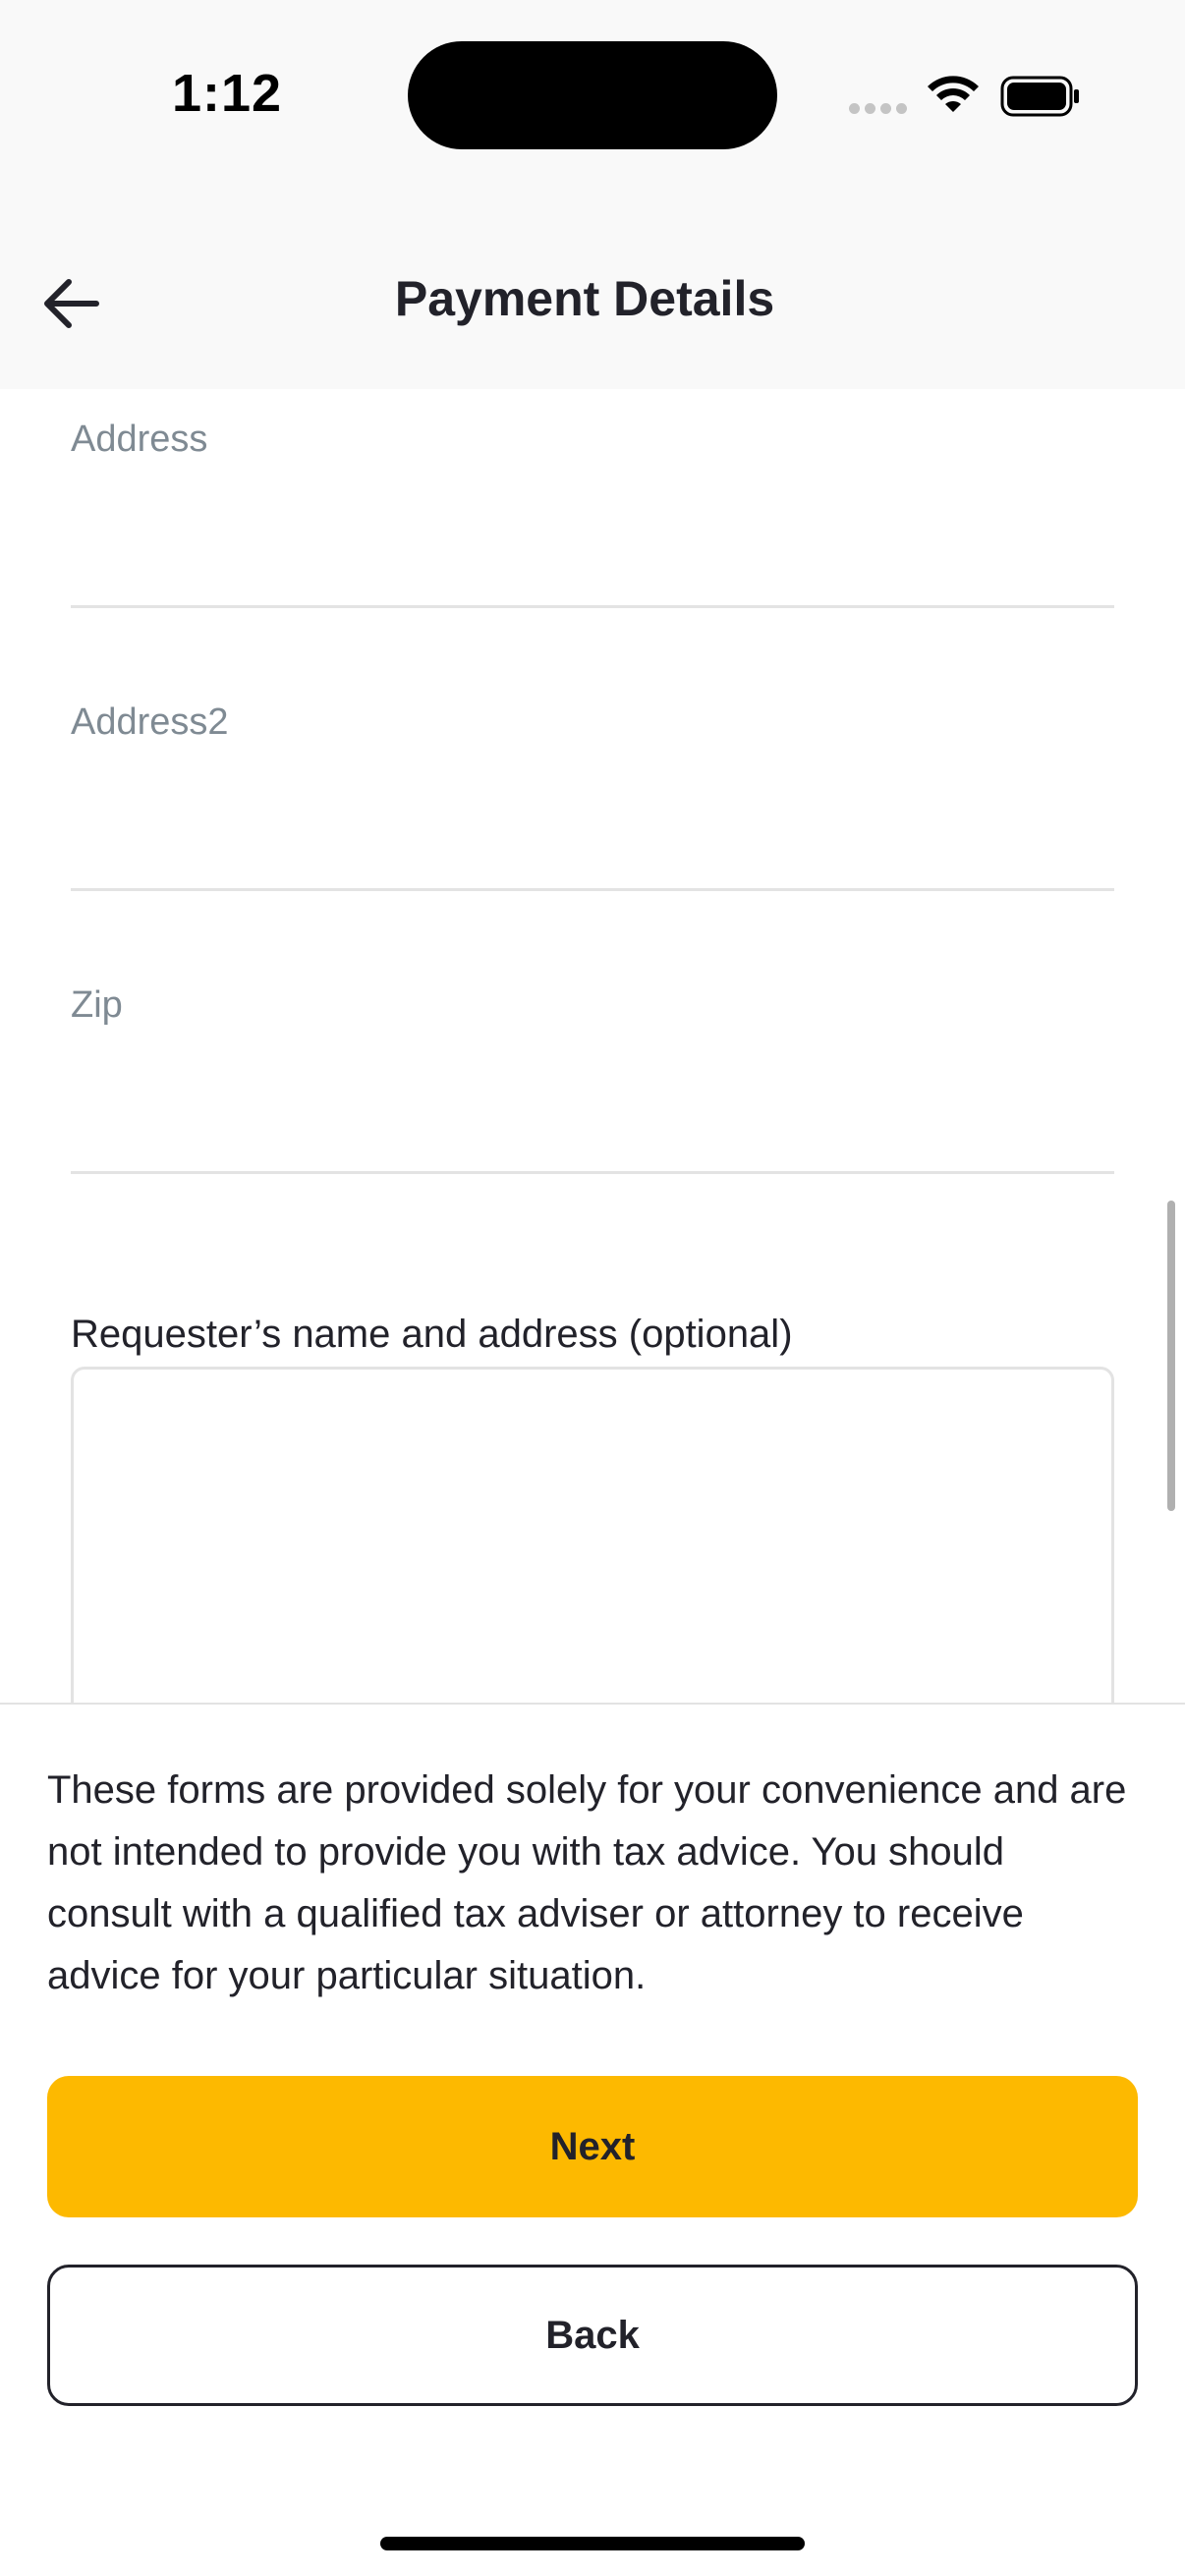 The image size is (1185, 2576). Describe the element at coordinates (592, 1172) in the screenshot. I see `zip-underline` at that location.